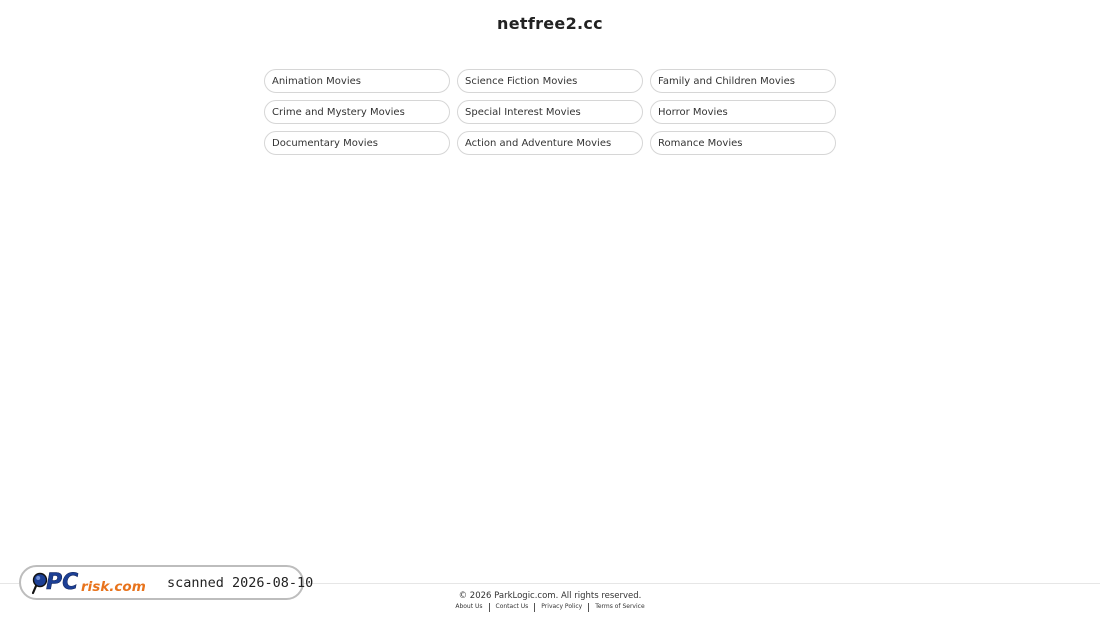  I want to click on category-link-label: Romance Movies, so click(700, 143).